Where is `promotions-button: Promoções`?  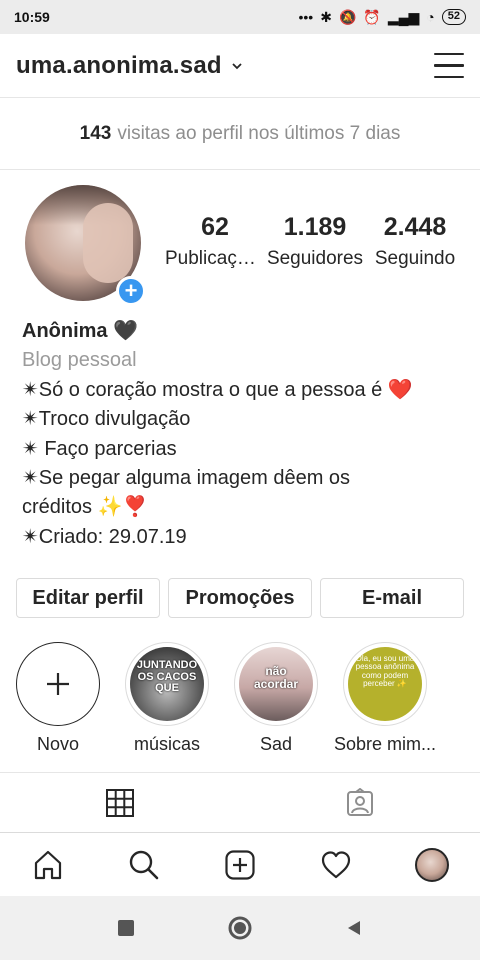 promotions-button: Promoções is located at coordinates (240, 598).